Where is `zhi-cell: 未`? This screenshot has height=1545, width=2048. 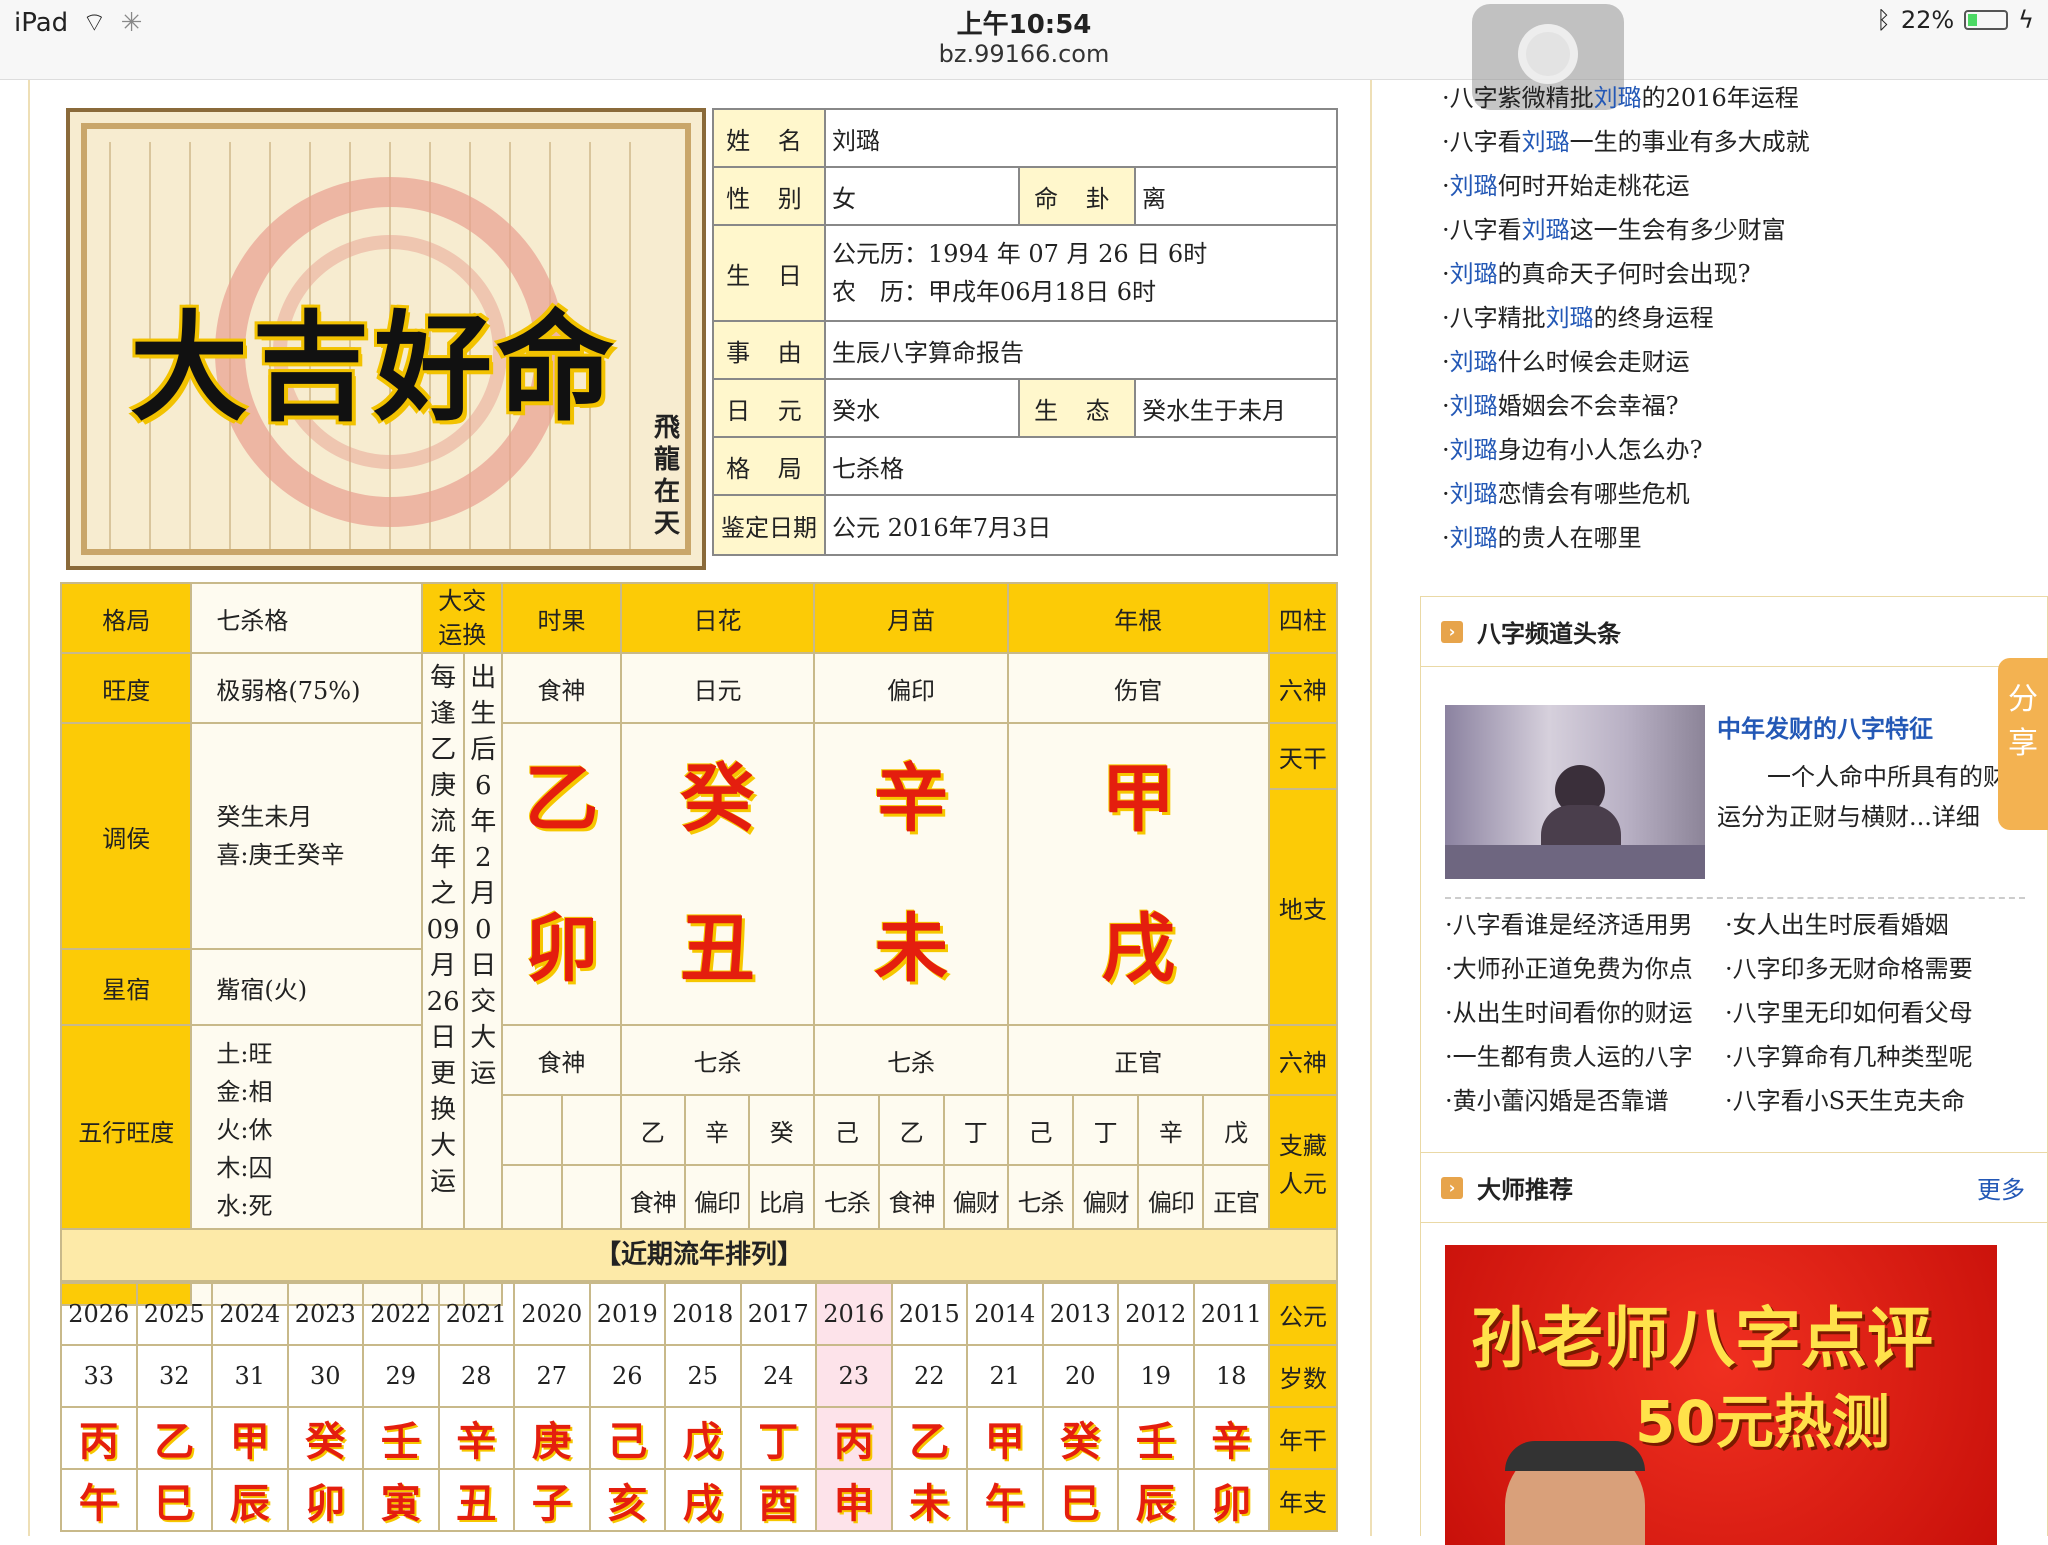
zhi-cell: 未 is located at coordinates (929, 1500).